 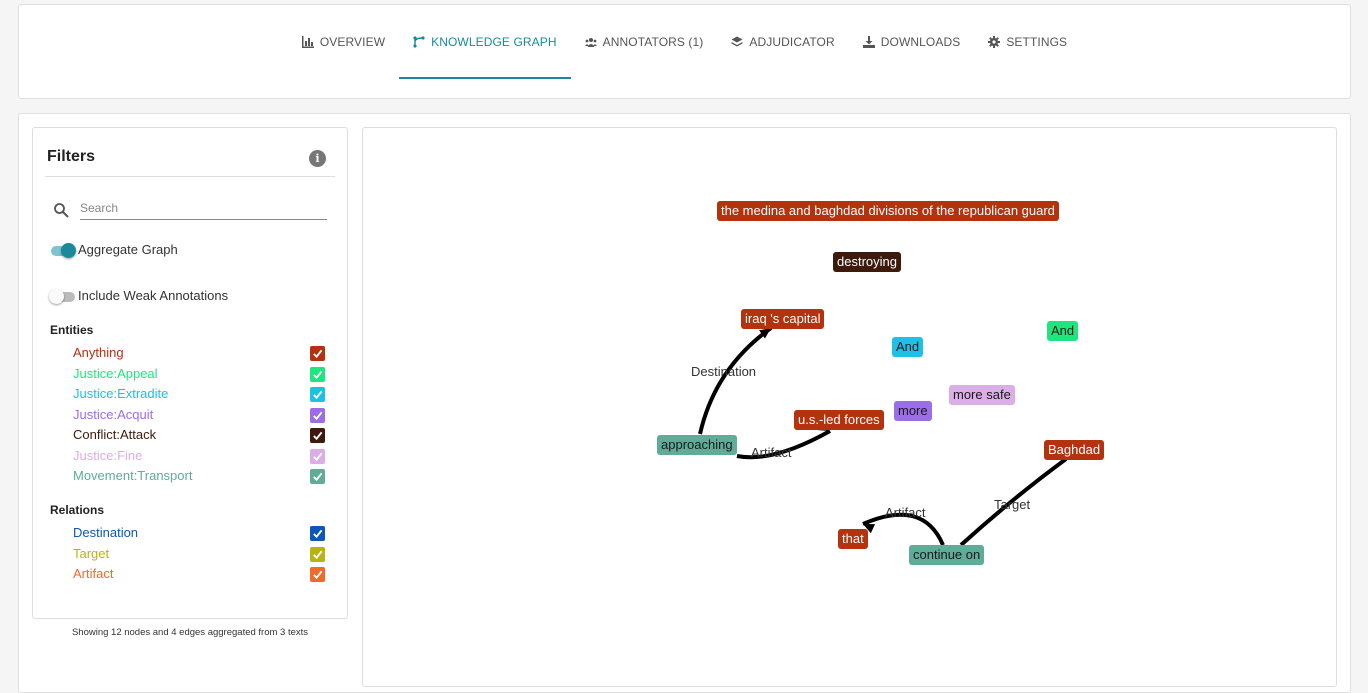 What do you see at coordinates (867, 262) in the screenshot?
I see `graph-node-destroying: destroying` at bounding box center [867, 262].